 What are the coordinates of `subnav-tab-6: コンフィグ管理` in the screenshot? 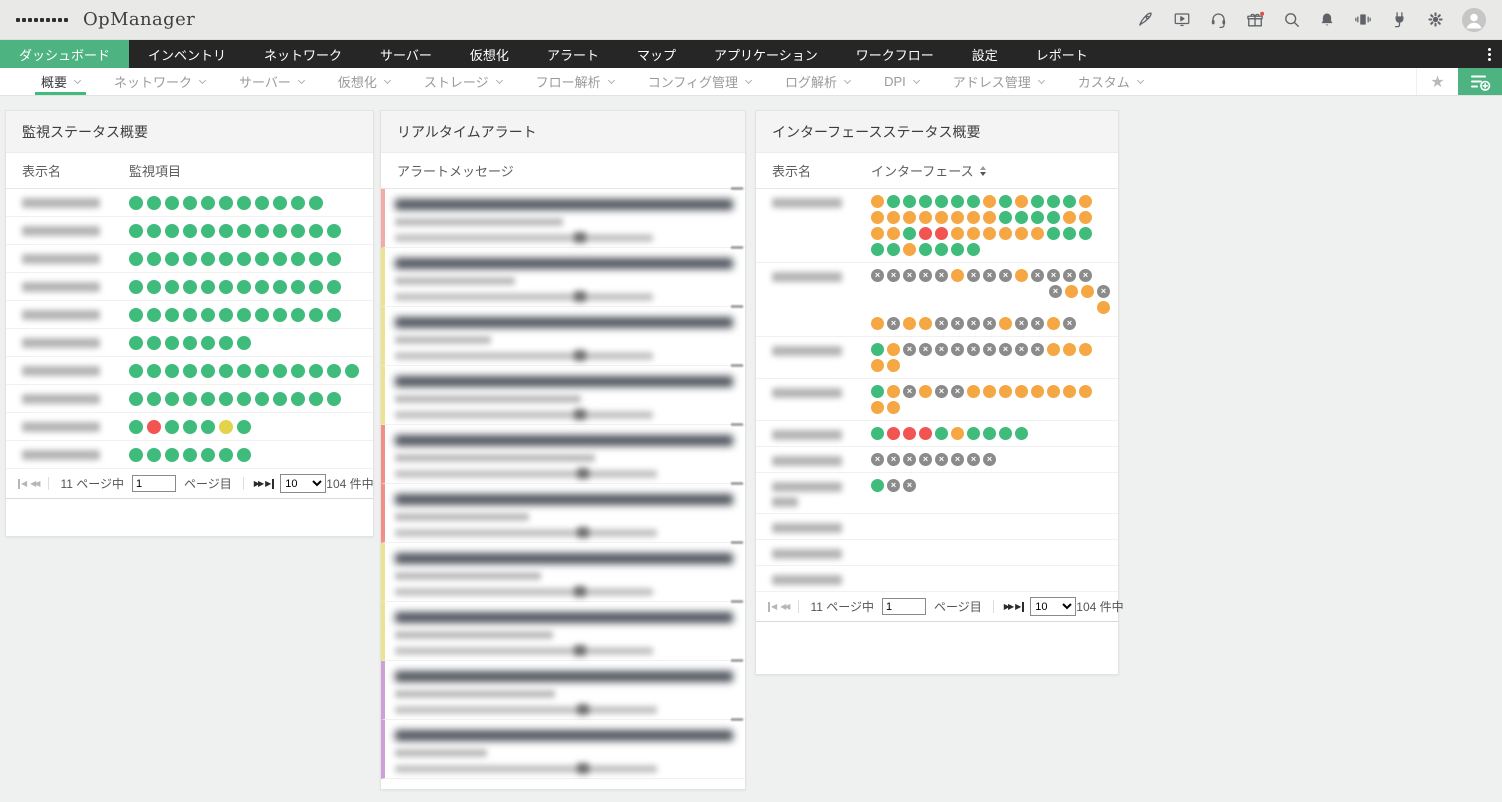 It's located at (700, 81).